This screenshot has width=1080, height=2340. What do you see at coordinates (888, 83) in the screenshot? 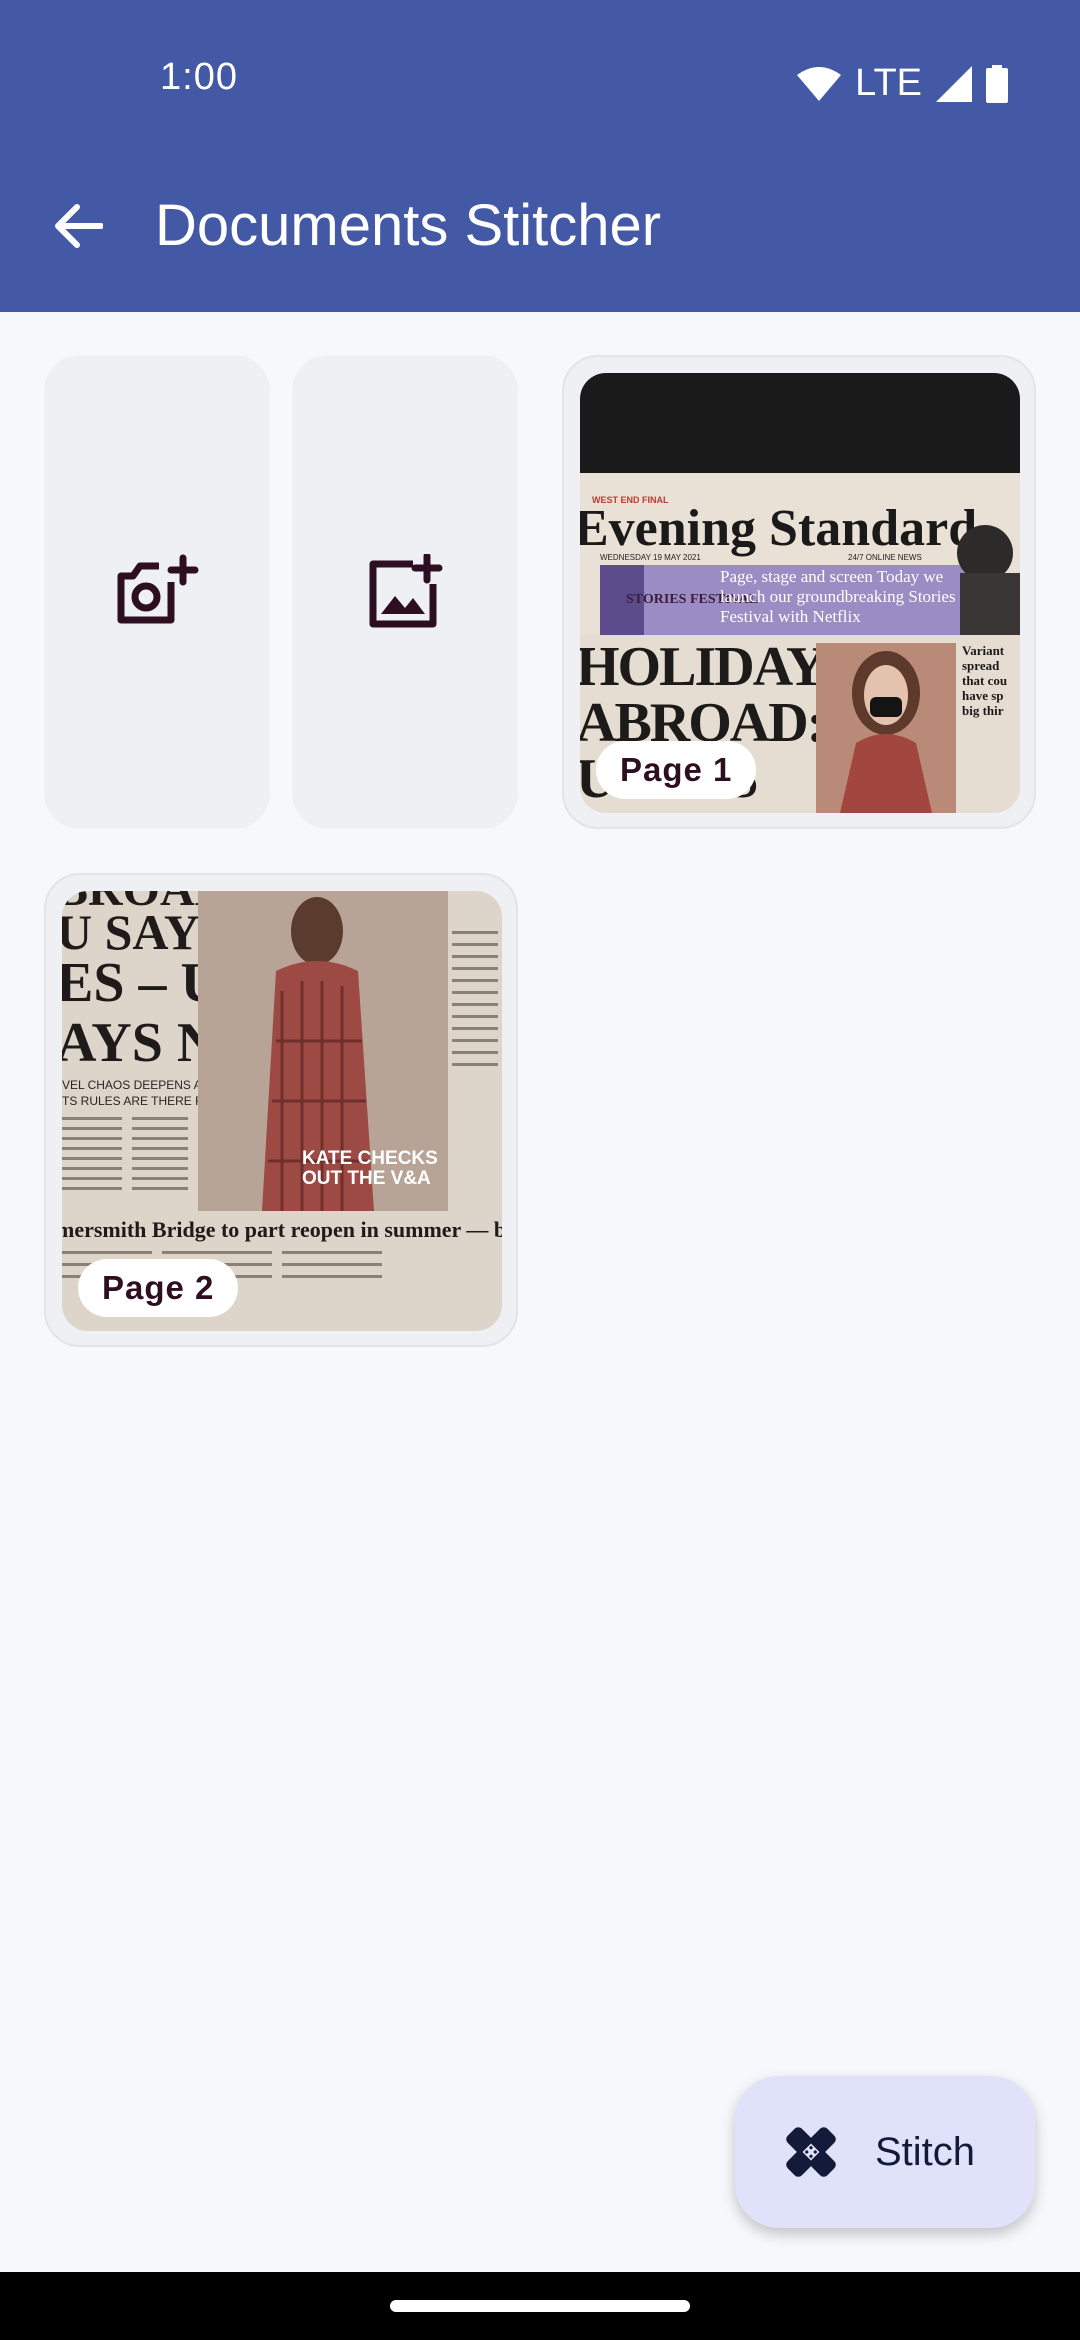
I see `network-type: LTE` at bounding box center [888, 83].